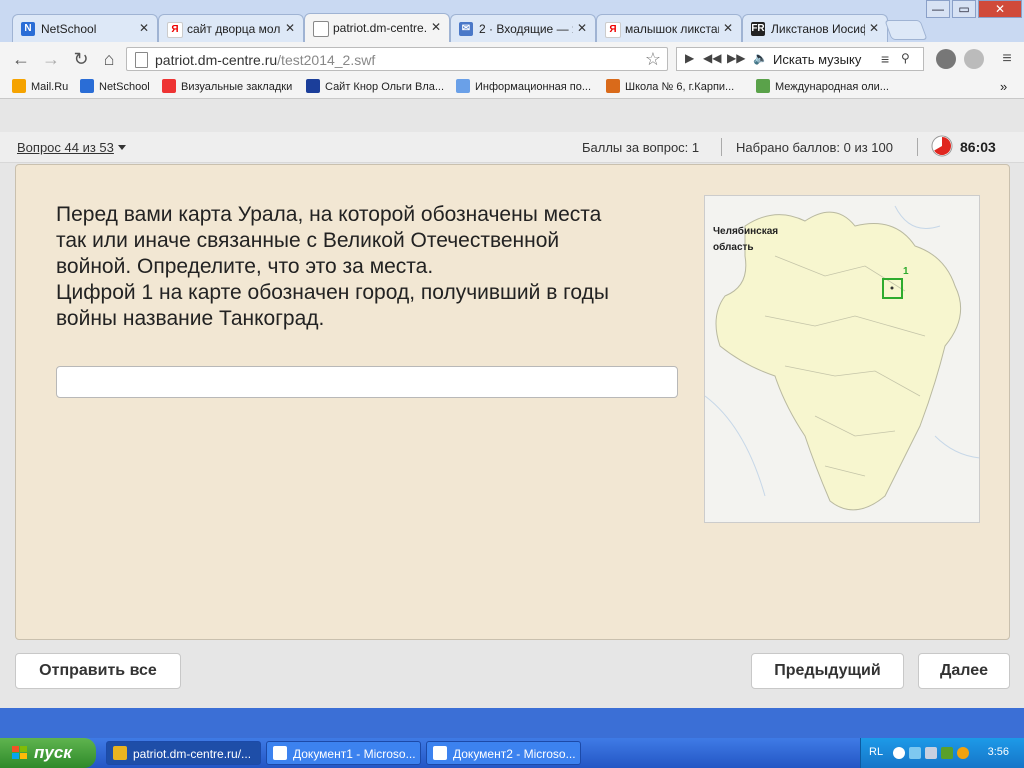 The image size is (1024, 768). Describe the element at coordinates (227, 86) in the screenshot. I see `bookmark-visual: Визуальные закладки` at that location.